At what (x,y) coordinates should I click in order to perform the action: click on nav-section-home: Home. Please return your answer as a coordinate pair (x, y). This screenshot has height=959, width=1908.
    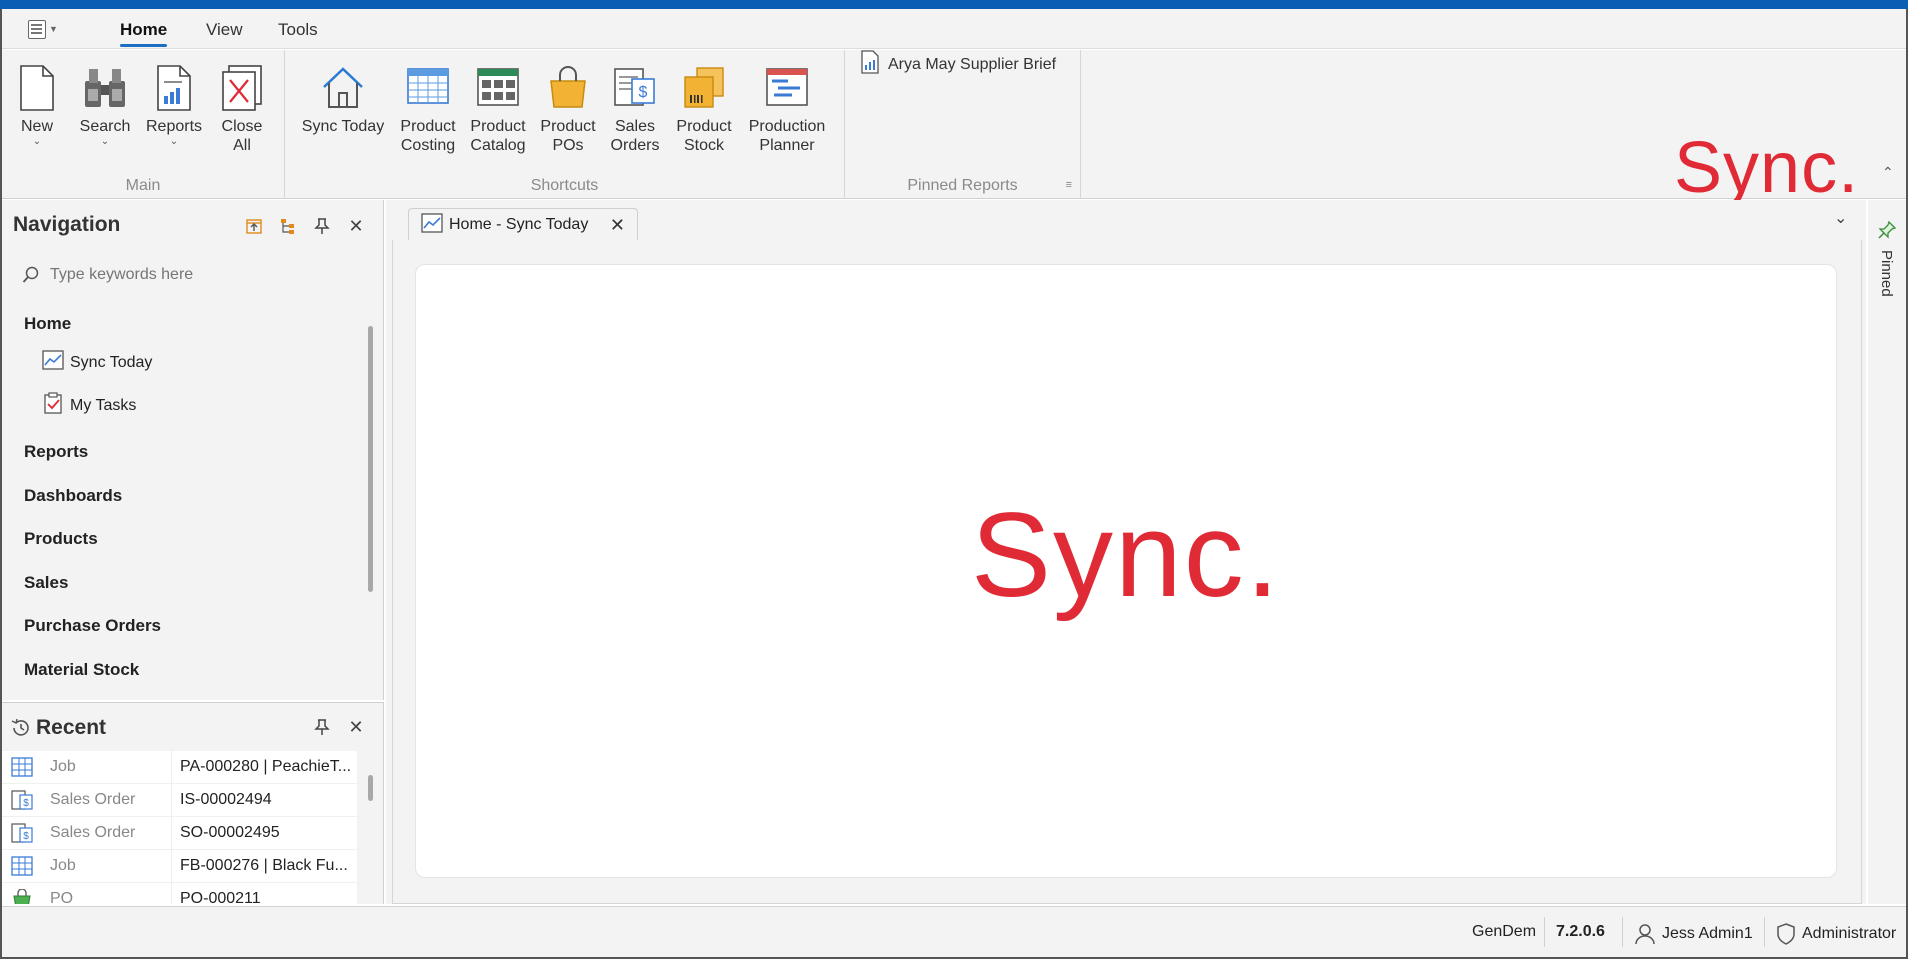
    Looking at the image, I should click on (47, 324).